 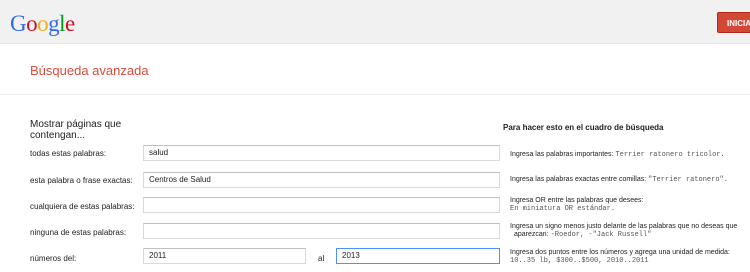 What do you see at coordinates (670, 155) in the screenshot?
I see `hint-example: Terrier ratonero tricolor.` at bounding box center [670, 155].